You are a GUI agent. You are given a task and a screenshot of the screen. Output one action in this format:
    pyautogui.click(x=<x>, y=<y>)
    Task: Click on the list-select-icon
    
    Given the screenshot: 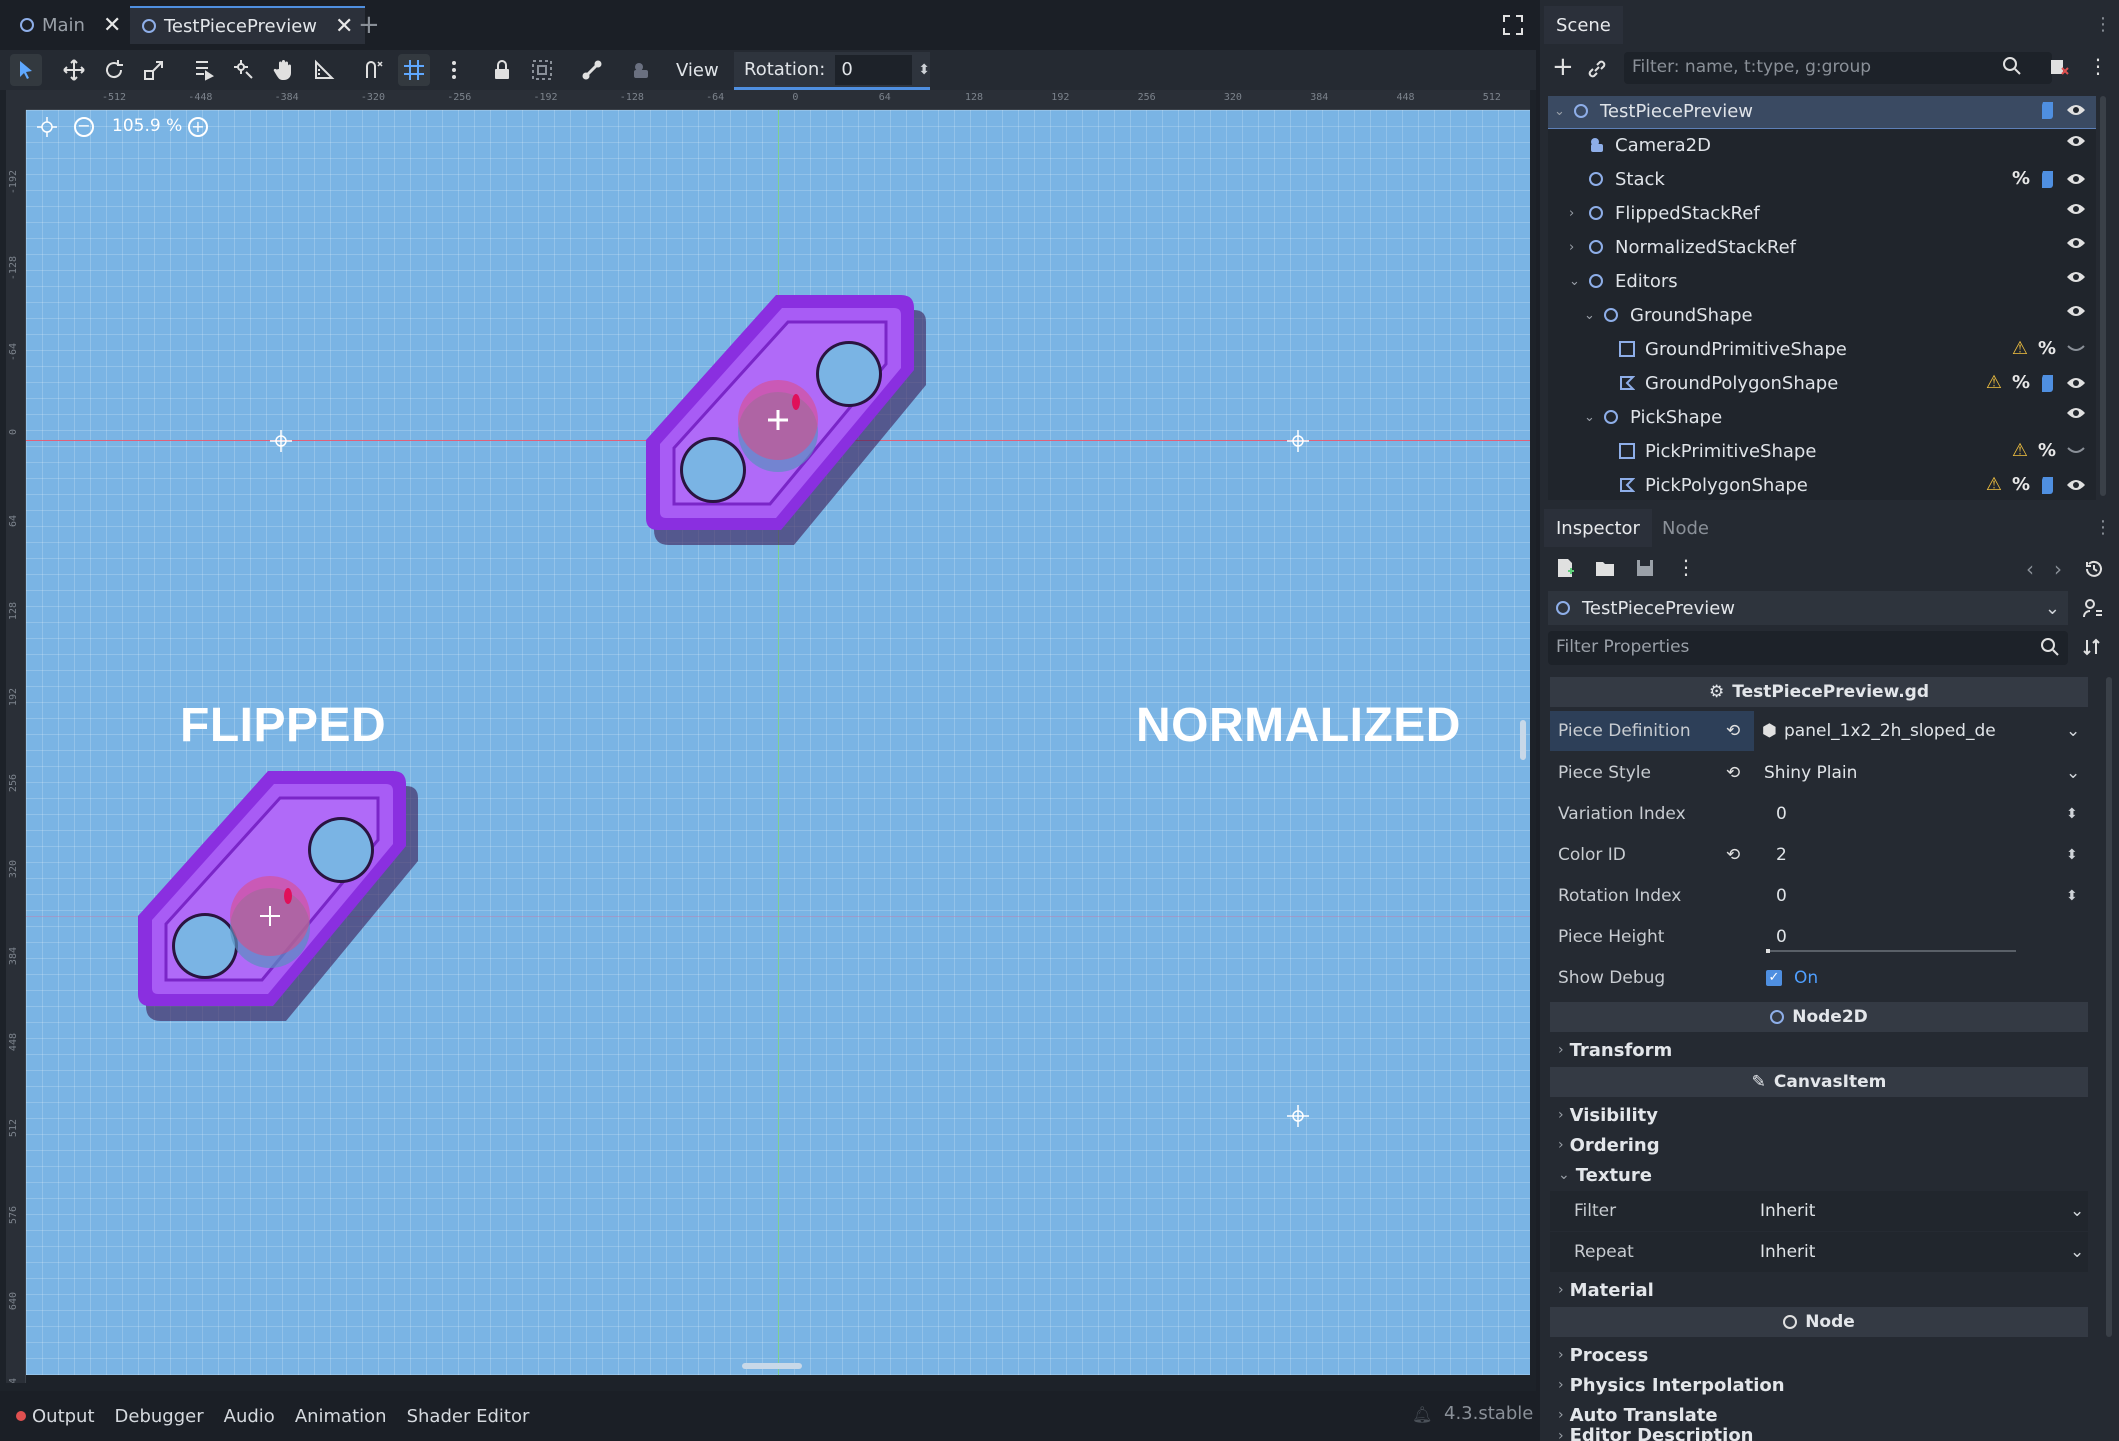 What is the action you would take?
    pyautogui.click(x=204, y=70)
    